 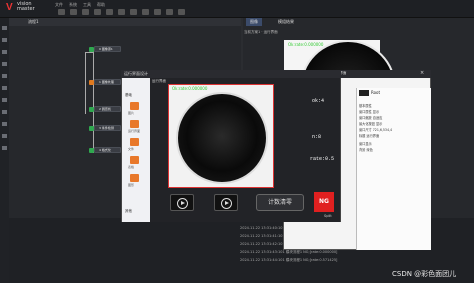 I want to click on run-icon, so click(x=169, y=12).